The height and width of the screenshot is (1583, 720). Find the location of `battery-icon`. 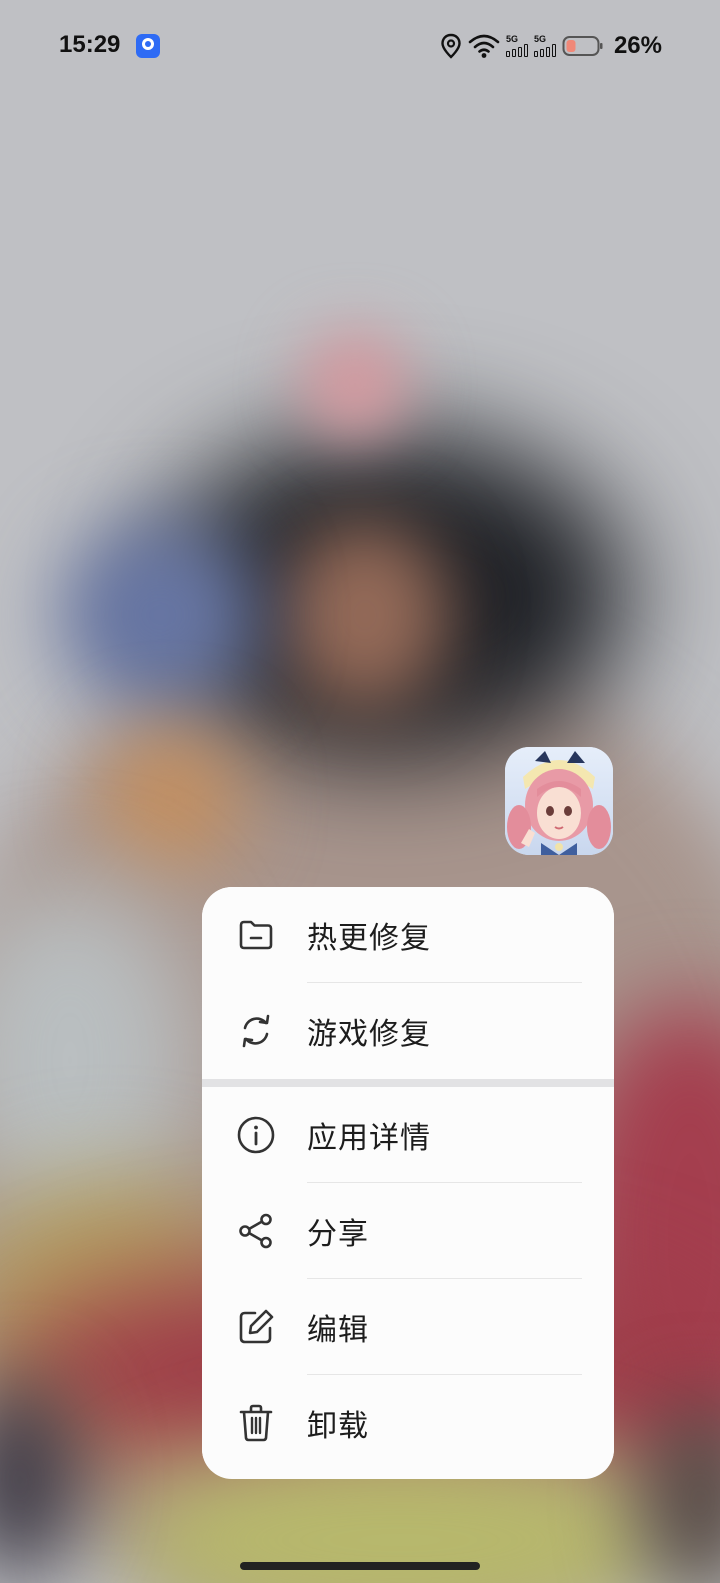

battery-icon is located at coordinates (582, 46).